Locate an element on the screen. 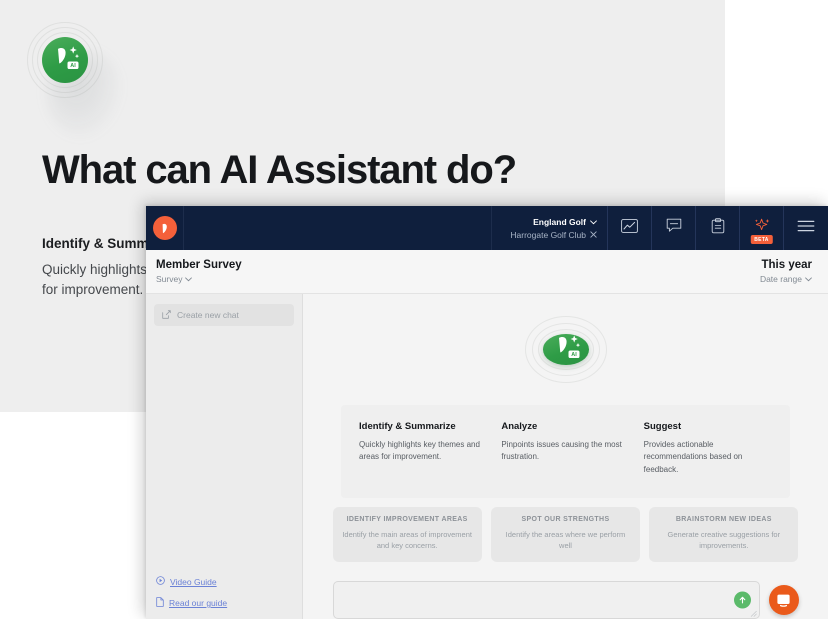 Image resolution: width=828 pixels, height=619 pixels. page-title-group: Member Survey Survey is located at coordinates (199, 271).